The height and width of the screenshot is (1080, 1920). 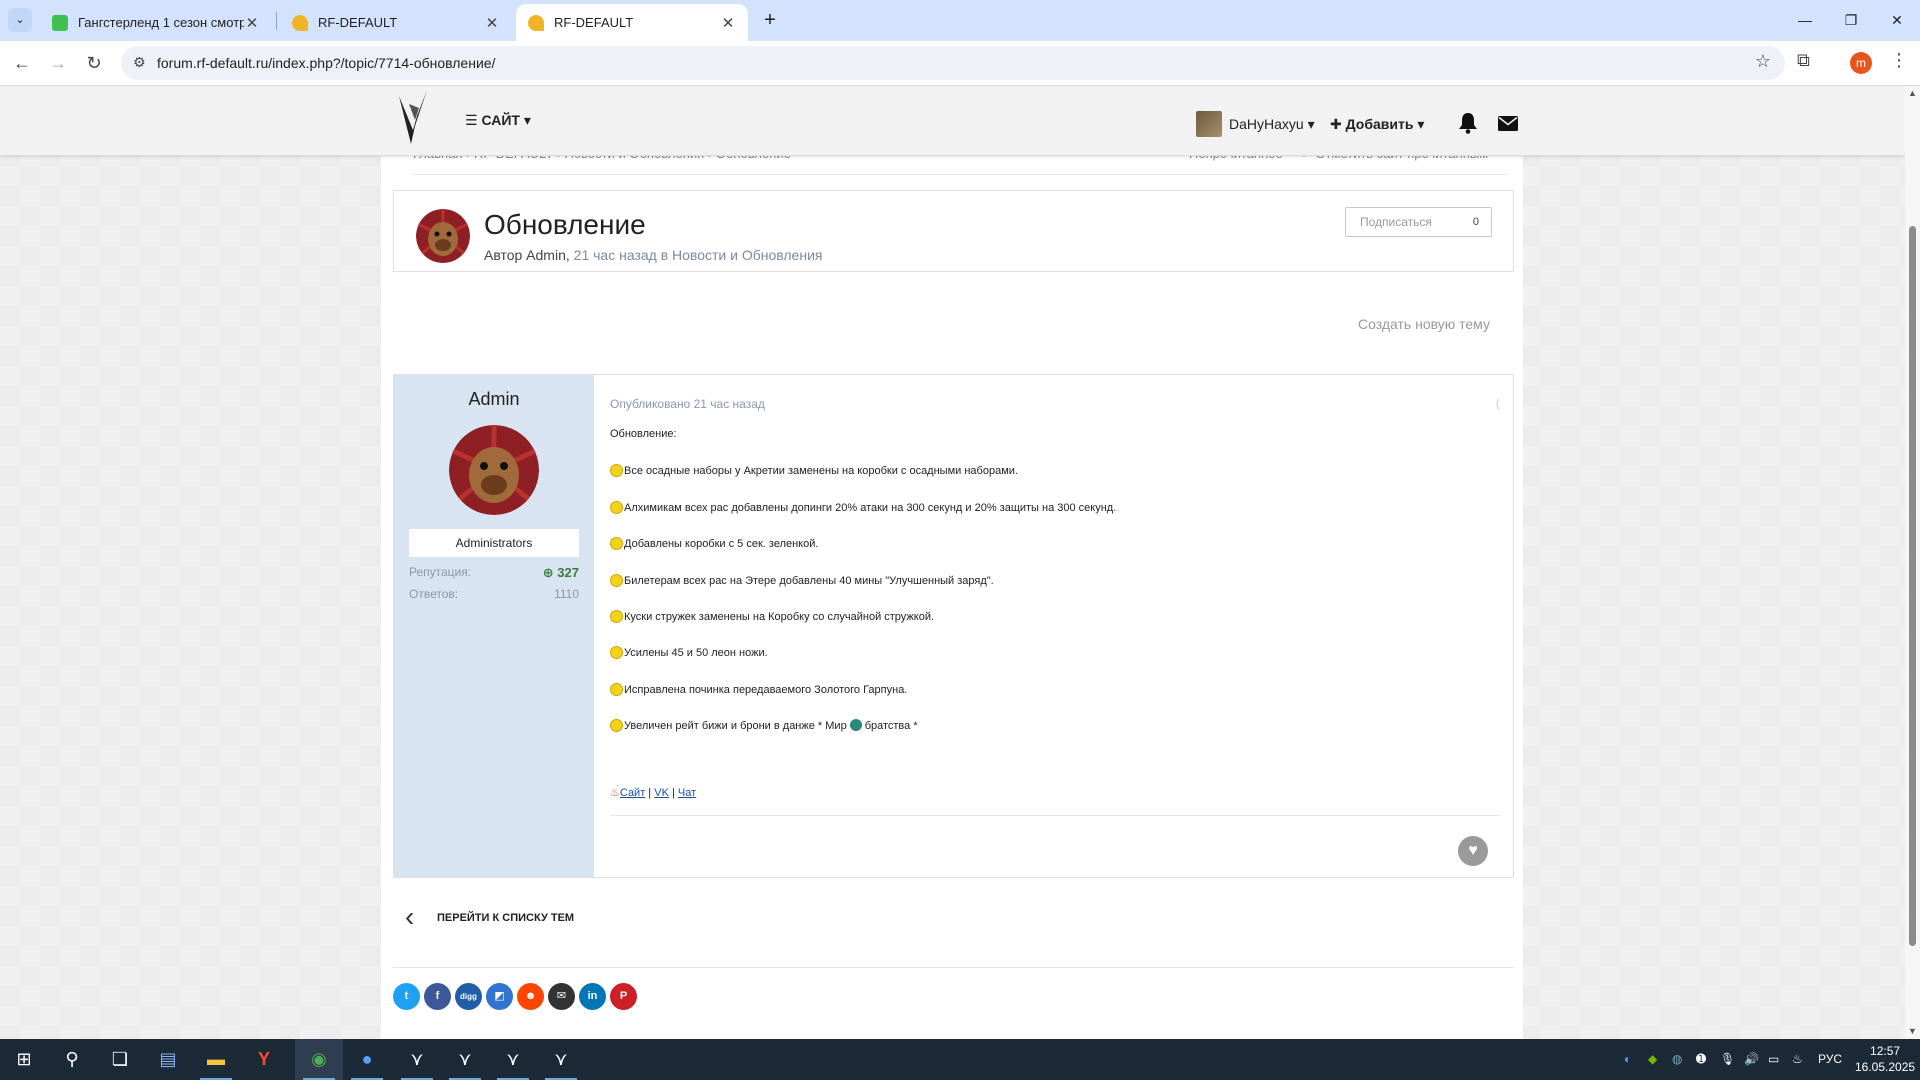 I want to click on reddit-icon: ☻, so click(x=530, y=996).